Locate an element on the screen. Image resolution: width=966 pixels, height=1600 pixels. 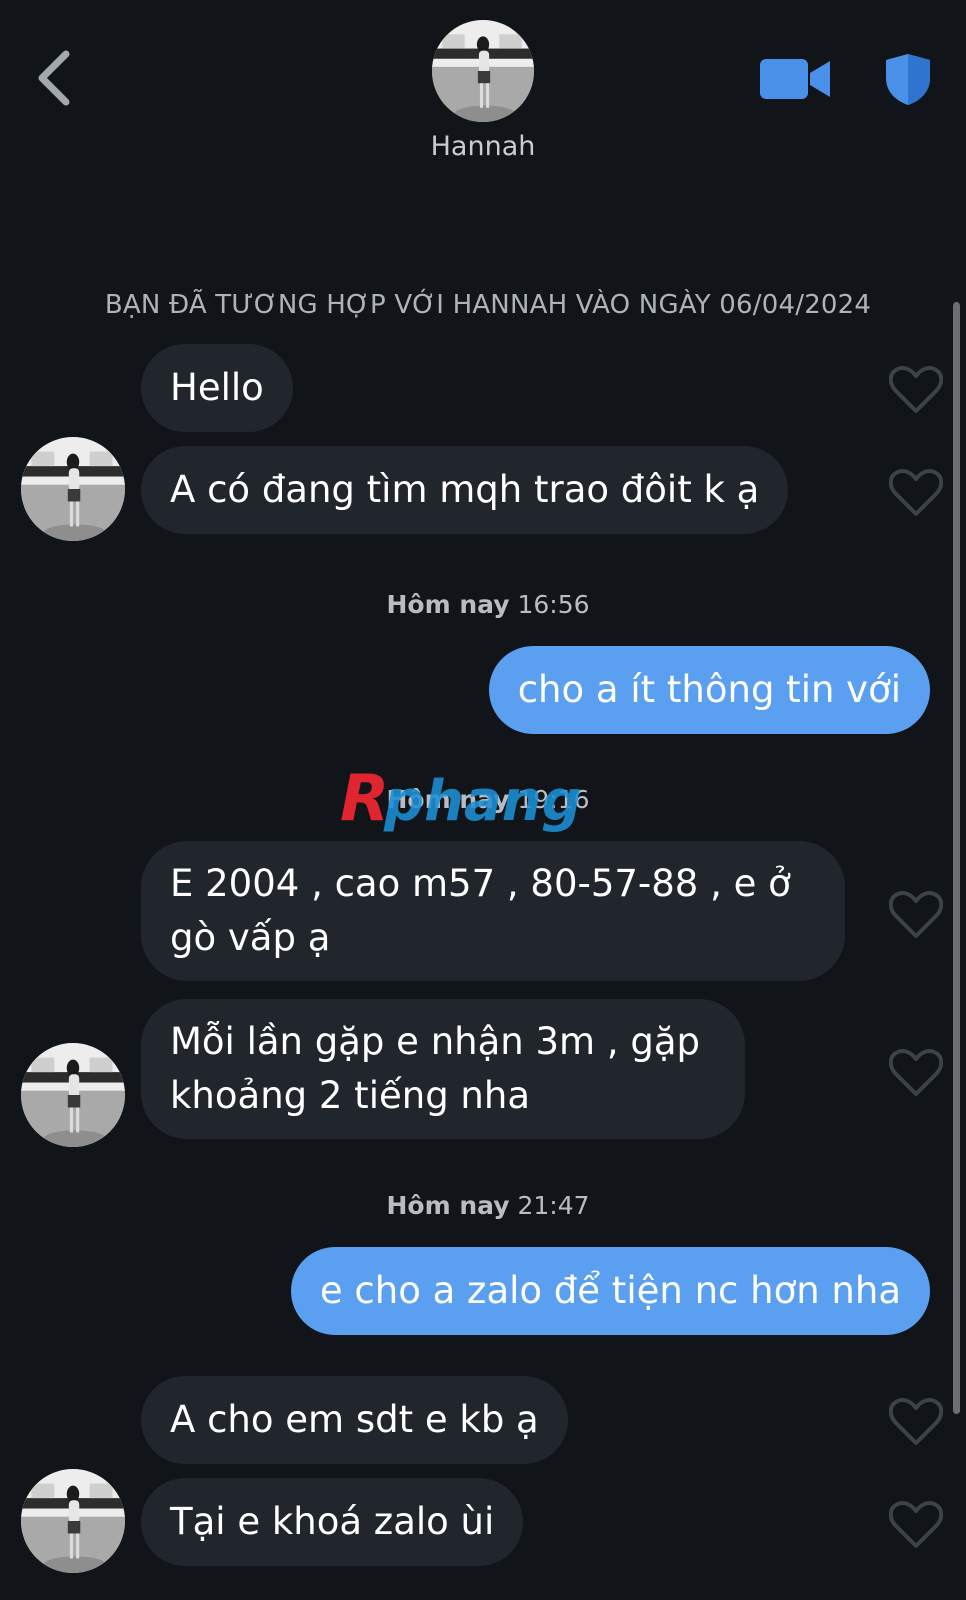
contact-name: Hannah is located at coordinates (483, 146).